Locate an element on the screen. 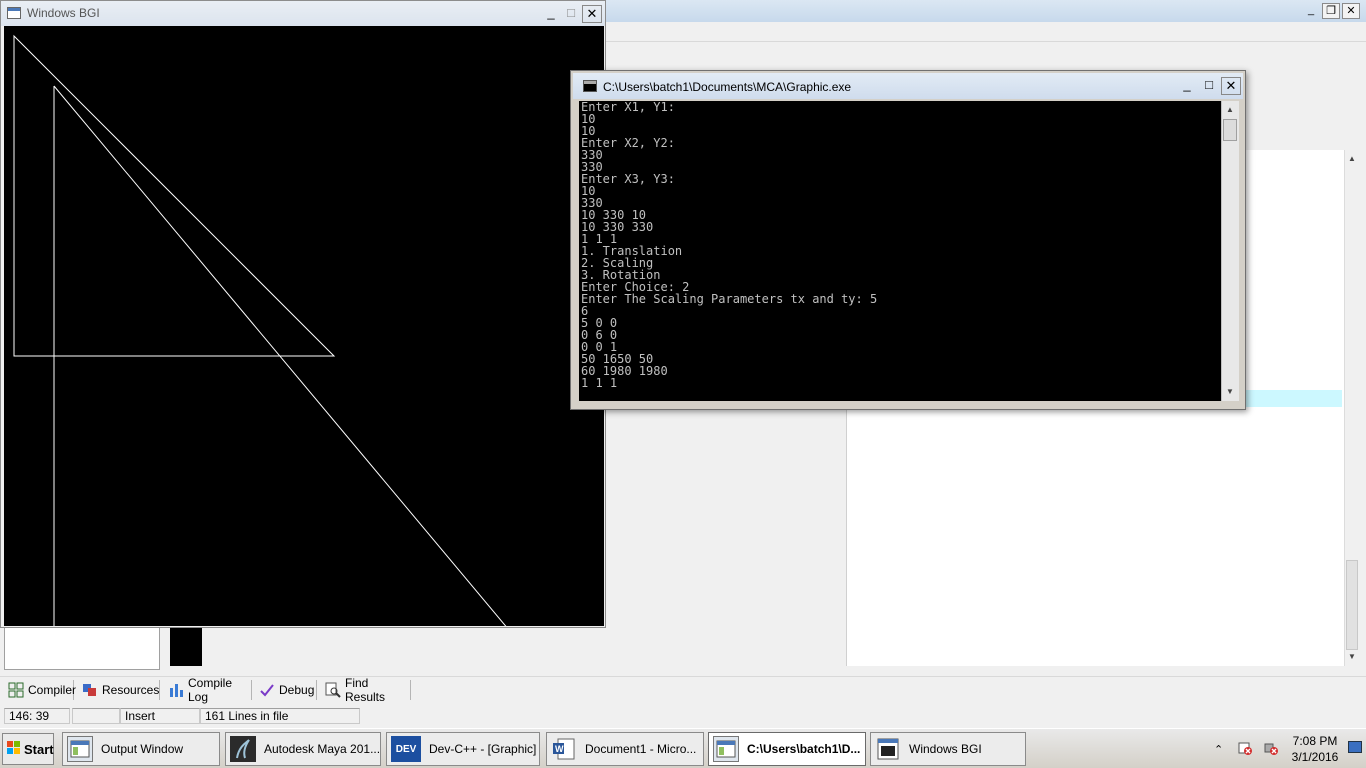 The image size is (1366, 768). console-line: Enter X1, Y1: is located at coordinates (628, 107).